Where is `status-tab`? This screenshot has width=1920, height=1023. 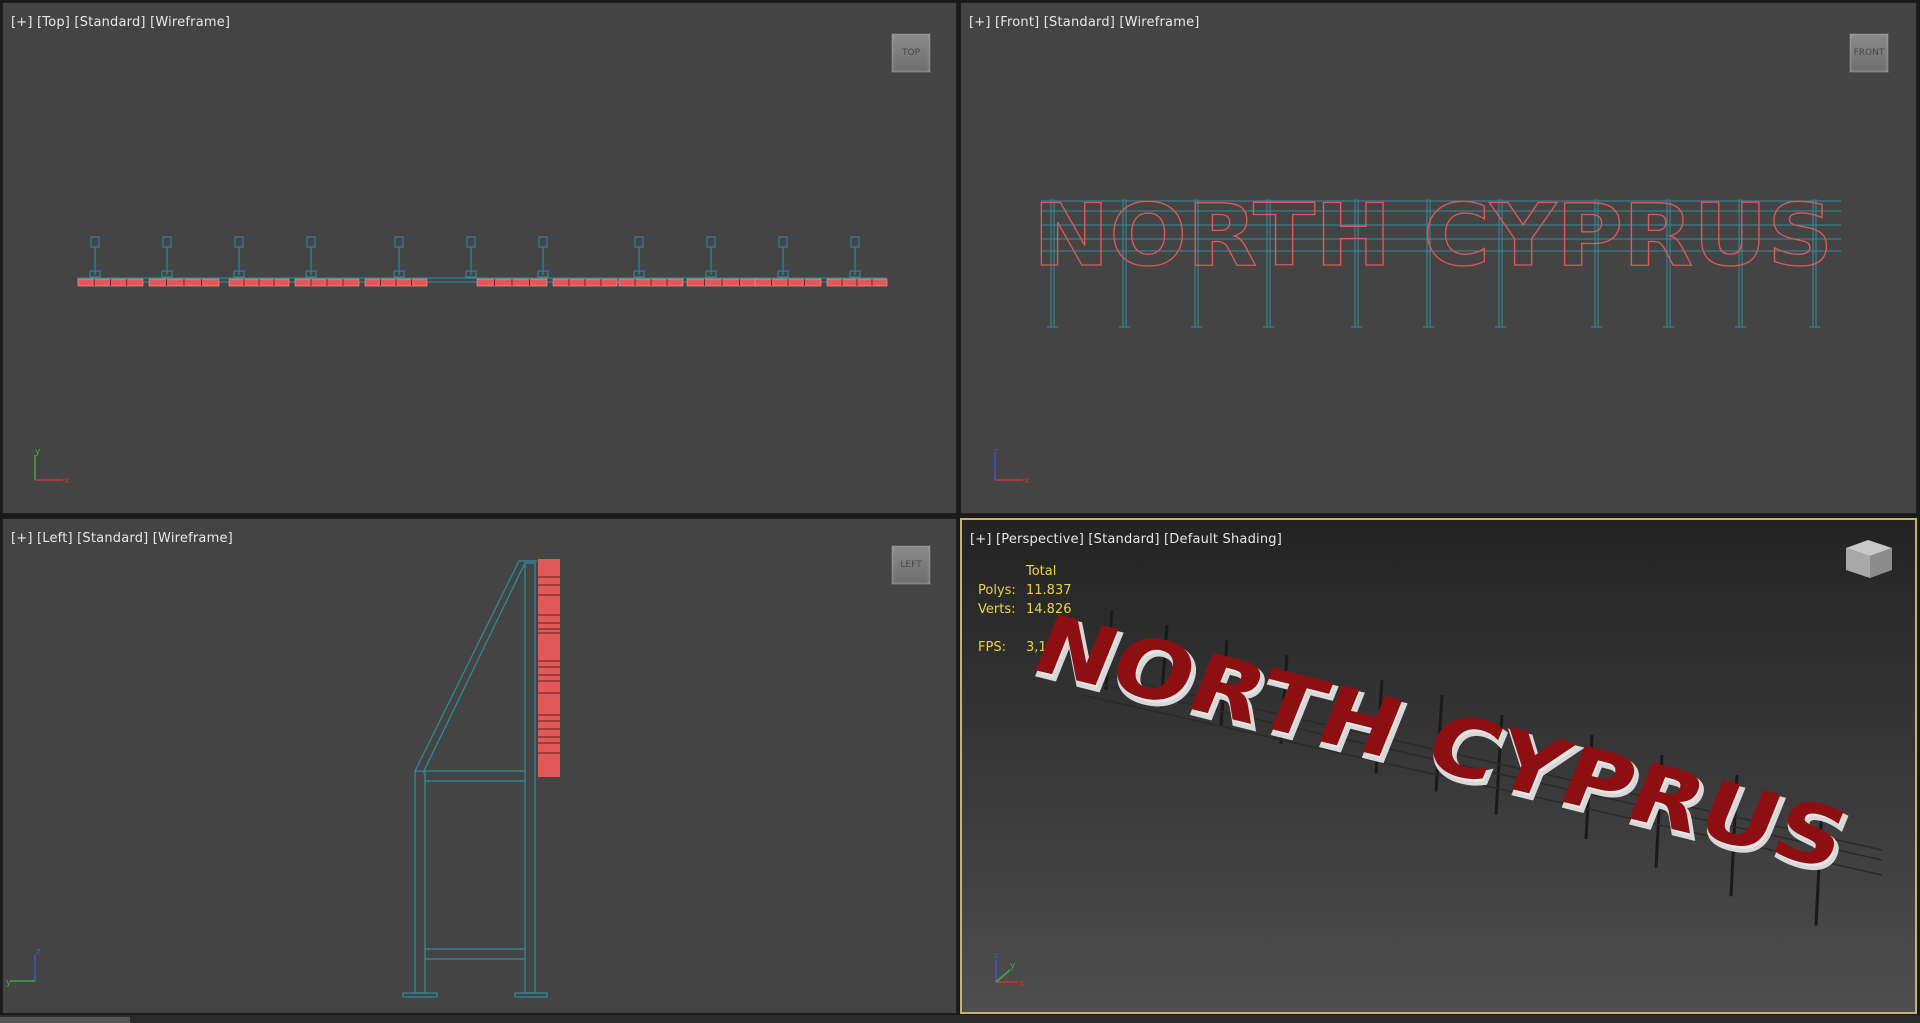
status-tab is located at coordinates (65, 1020).